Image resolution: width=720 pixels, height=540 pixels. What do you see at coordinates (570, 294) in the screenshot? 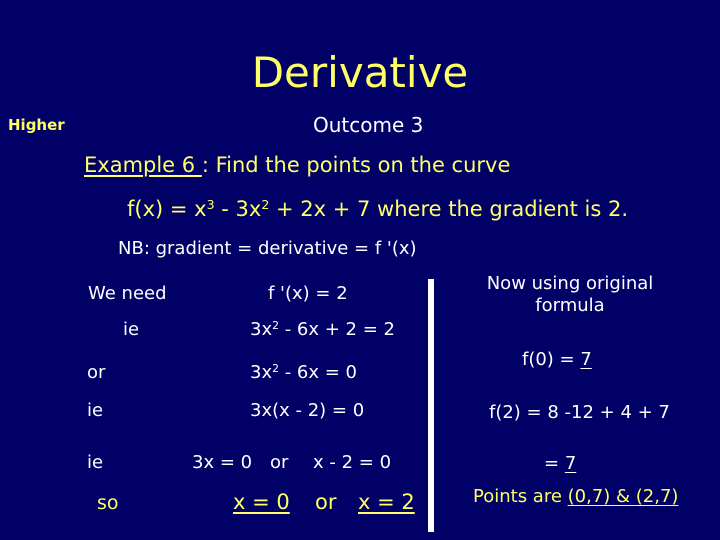
I see `right-heading: Now using original formula` at bounding box center [570, 294].